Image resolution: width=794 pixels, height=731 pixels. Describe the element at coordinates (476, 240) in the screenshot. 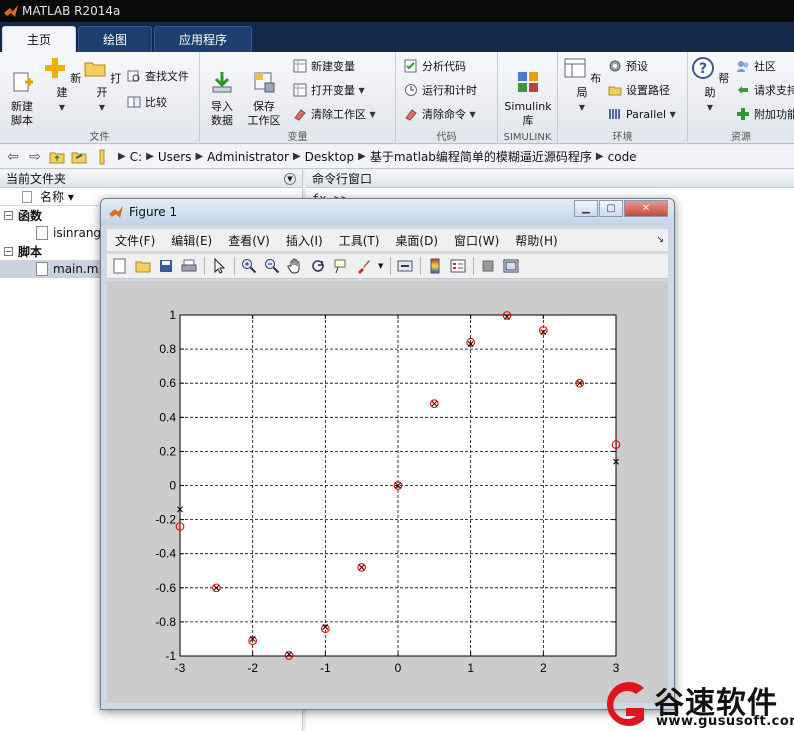

I see `menu-window: 窗口(W)` at that location.